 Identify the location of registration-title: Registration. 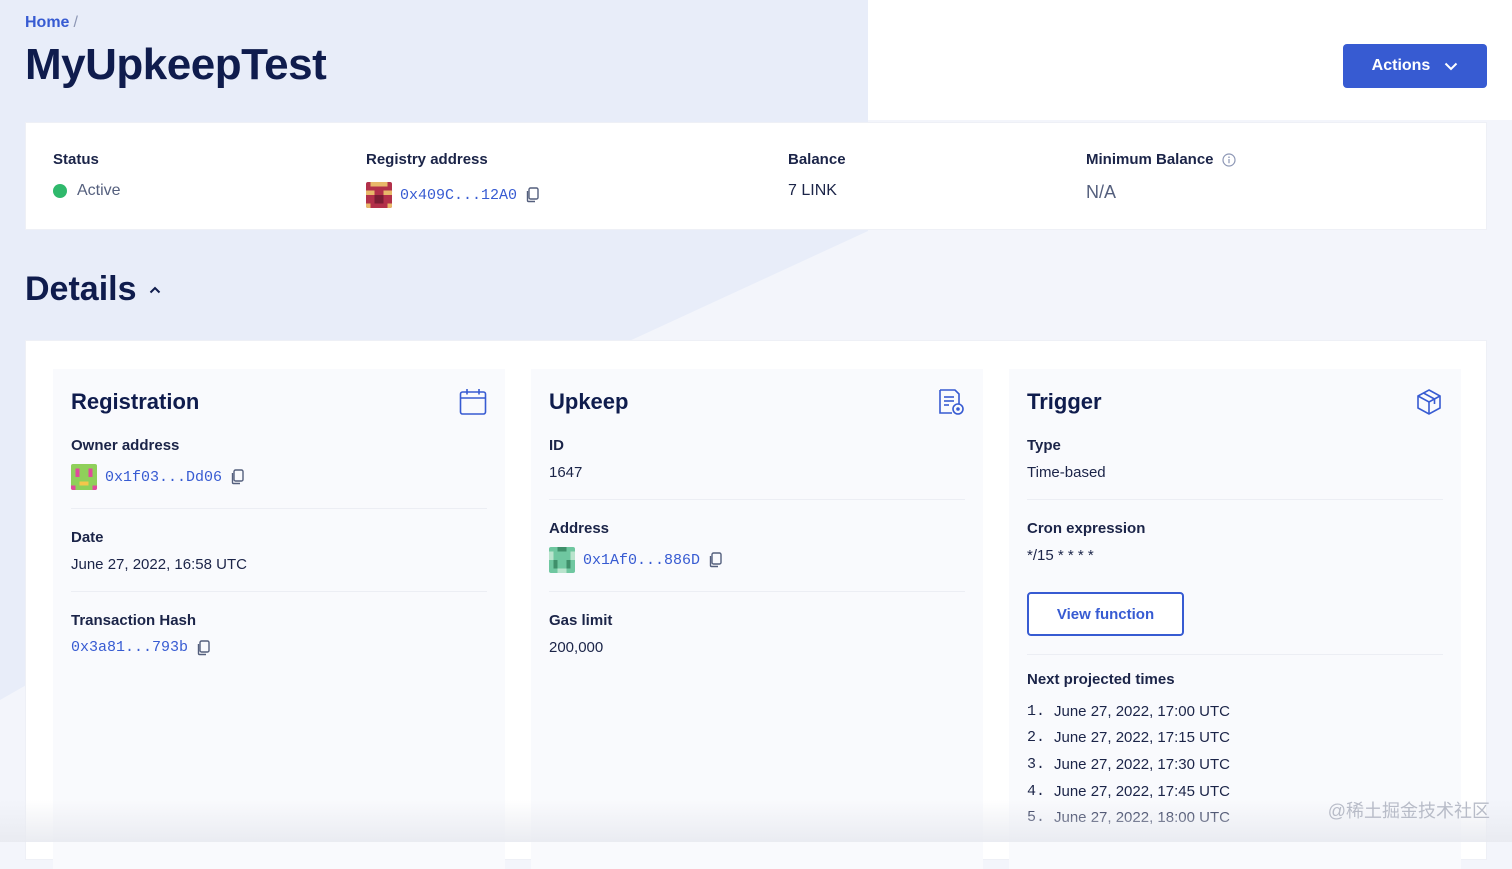
(135, 401).